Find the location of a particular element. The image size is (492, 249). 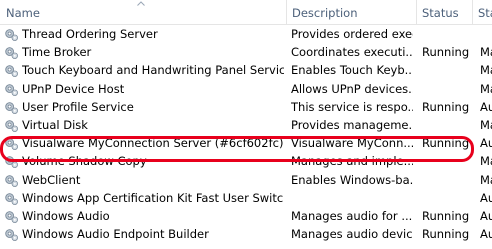

service-row: WebClient Enables Windows-ba... Ma is located at coordinates (246, 180).